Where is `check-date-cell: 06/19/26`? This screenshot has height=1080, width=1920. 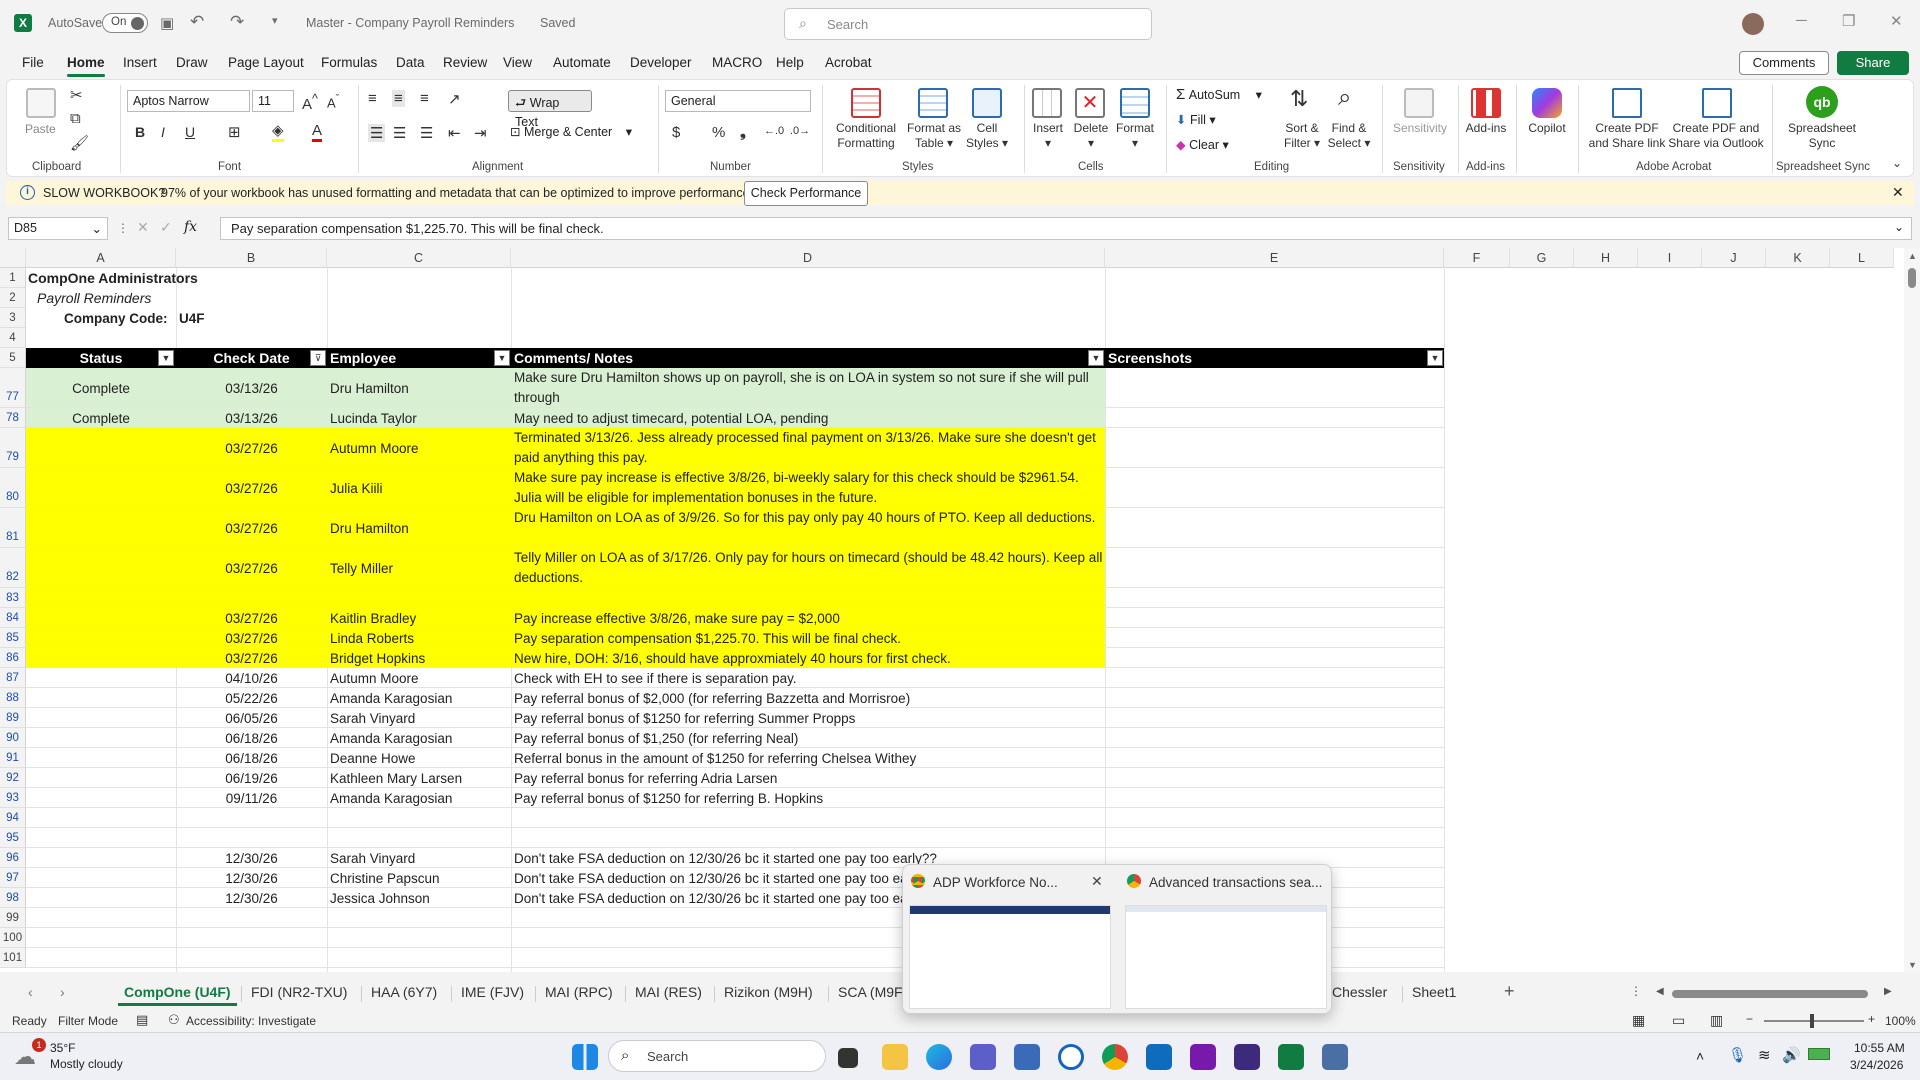 check-date-cell: 06/19/26 is located at coordinates (251, 778).